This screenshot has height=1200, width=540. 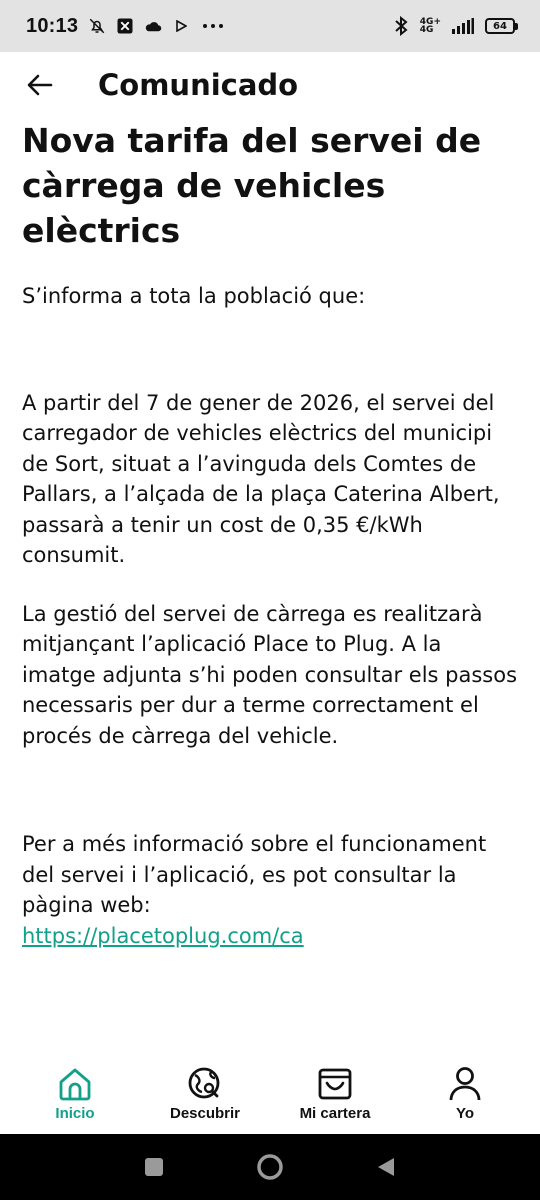 What do you see at coordinates (97, 26) in the screenshot?
I see `bell-off-icon` at bounding box center [97, 26].